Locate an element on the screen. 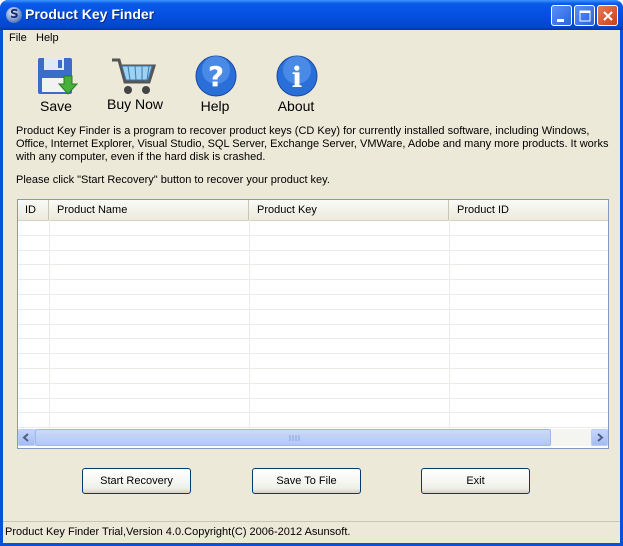 The width and height of the screenshot is (623, 546). scroll-thumb is located at coordinates (293, 437).